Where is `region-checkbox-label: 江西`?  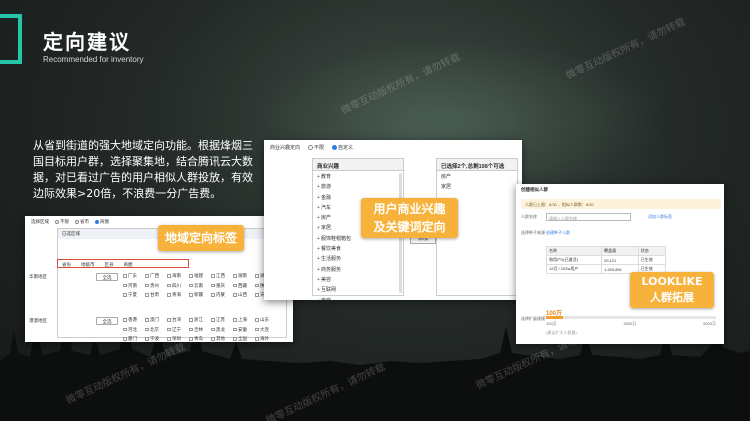
region-checkbox-label: 江西 is located at coordinates (220, 275).